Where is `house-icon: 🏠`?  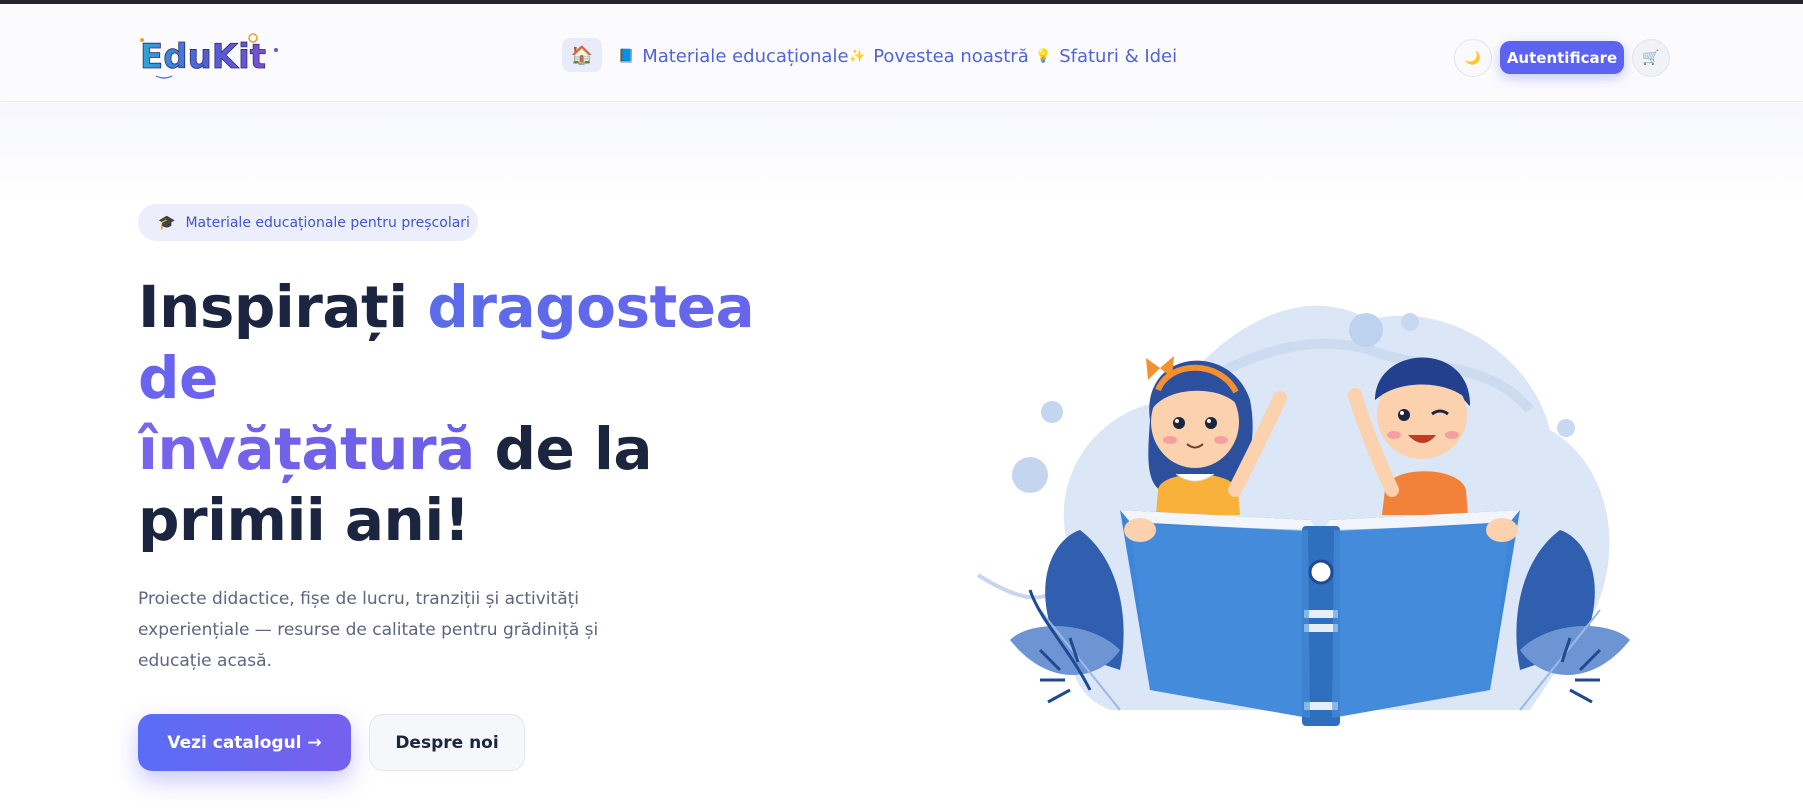 house-icon: 🏠 is located at coordinates (582, 55).